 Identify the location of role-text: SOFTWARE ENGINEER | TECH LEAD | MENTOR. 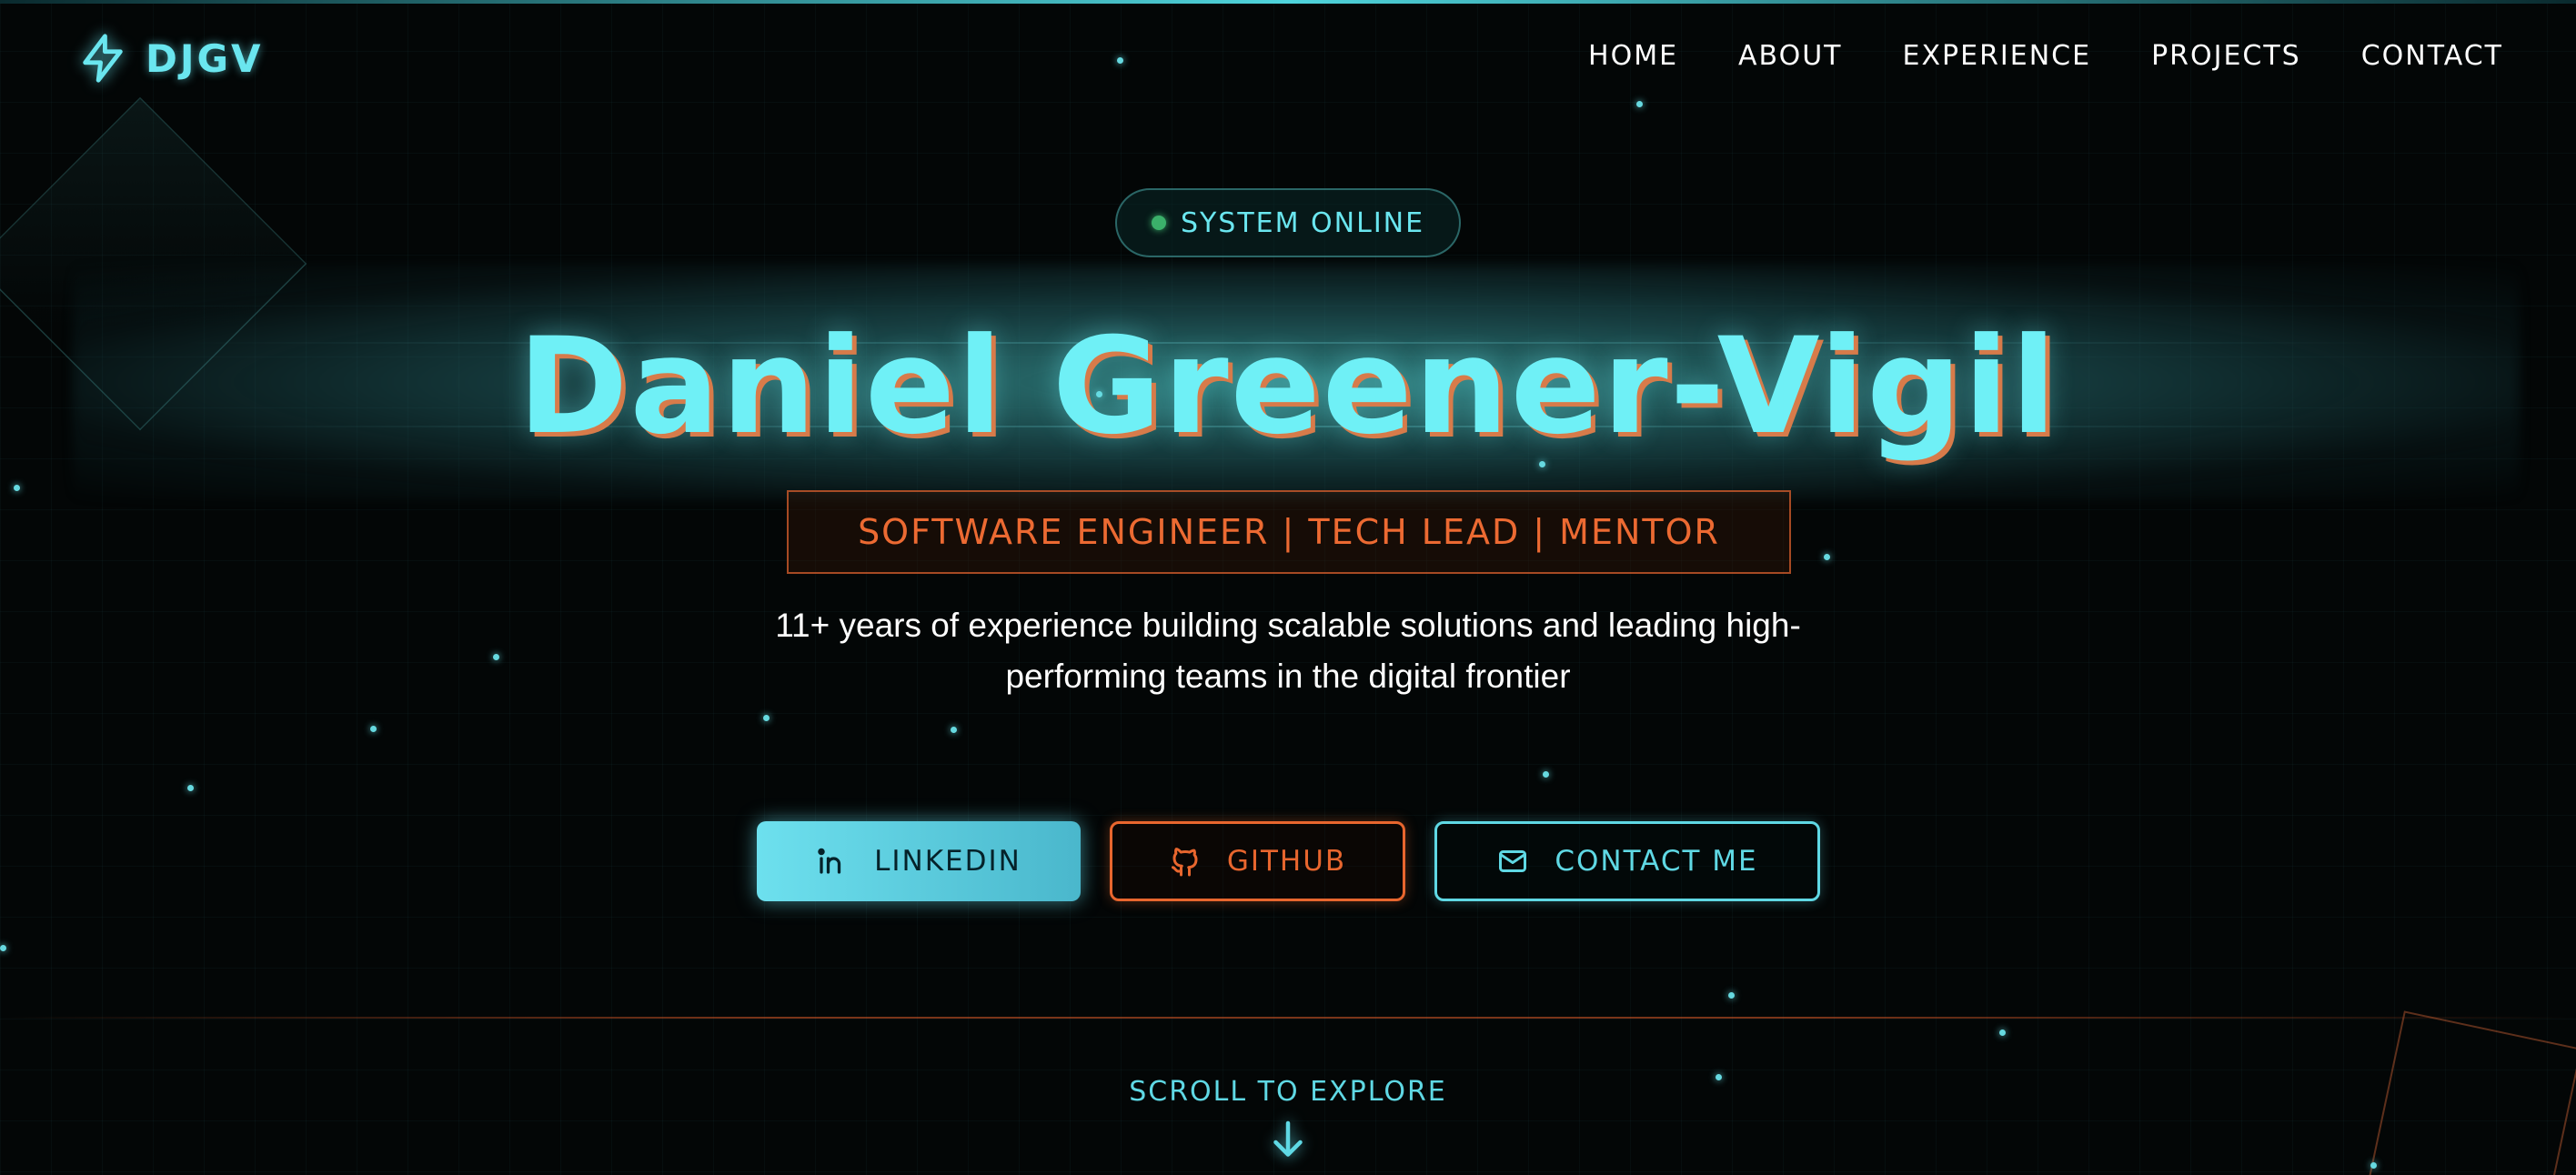
(1289, 532).